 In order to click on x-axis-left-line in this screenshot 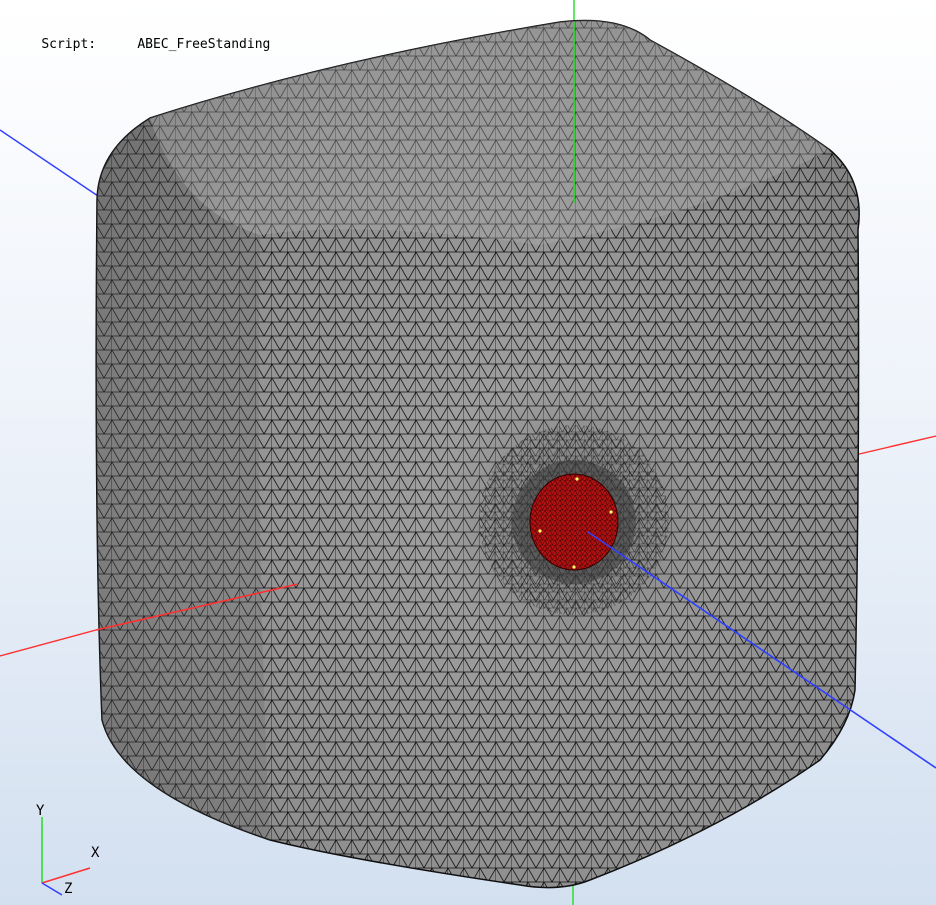, I will do `click(48, 643)`.